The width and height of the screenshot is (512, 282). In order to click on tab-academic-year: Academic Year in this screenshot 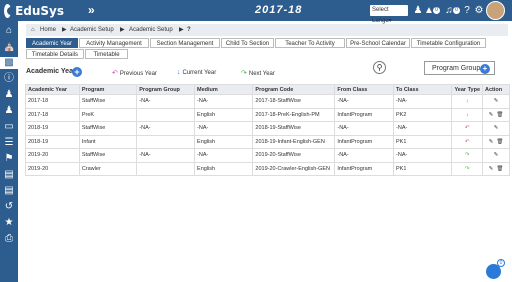, I will do `click(52, 43)`.